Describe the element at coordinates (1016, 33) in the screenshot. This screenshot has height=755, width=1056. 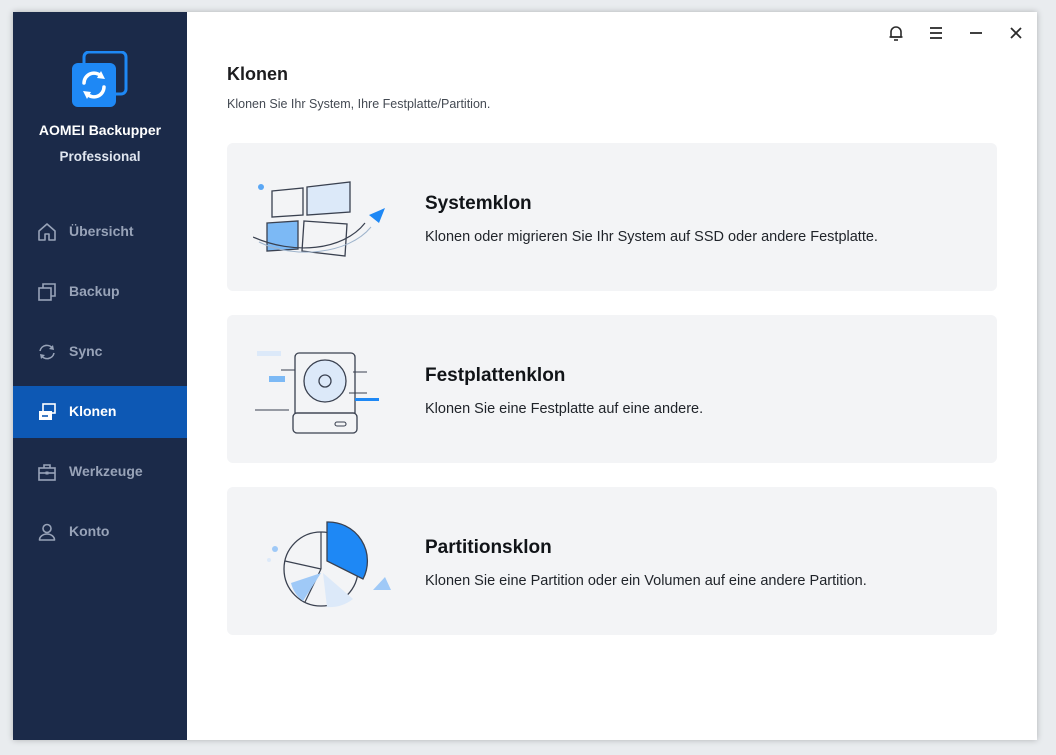
I see `close-icon` at that location.